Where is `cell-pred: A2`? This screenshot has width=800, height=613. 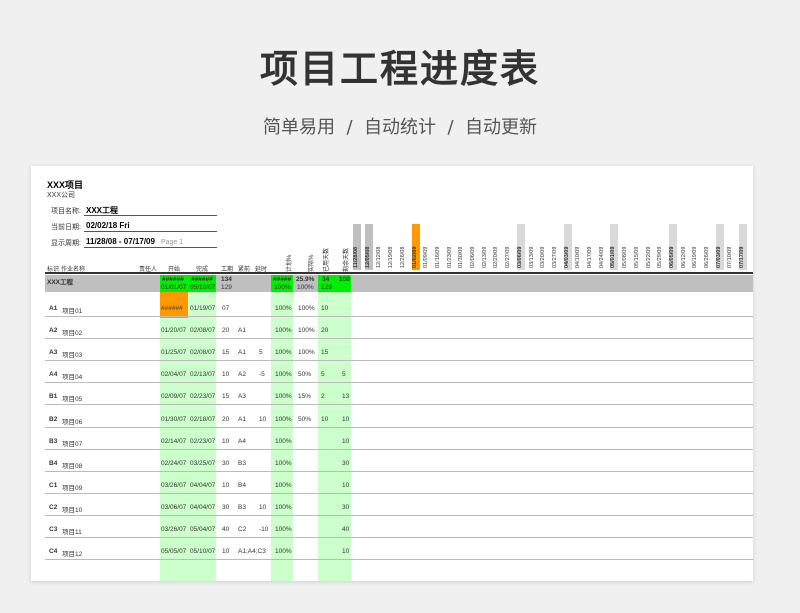
cell-pred: A2 is located at coordinates (242, 375).